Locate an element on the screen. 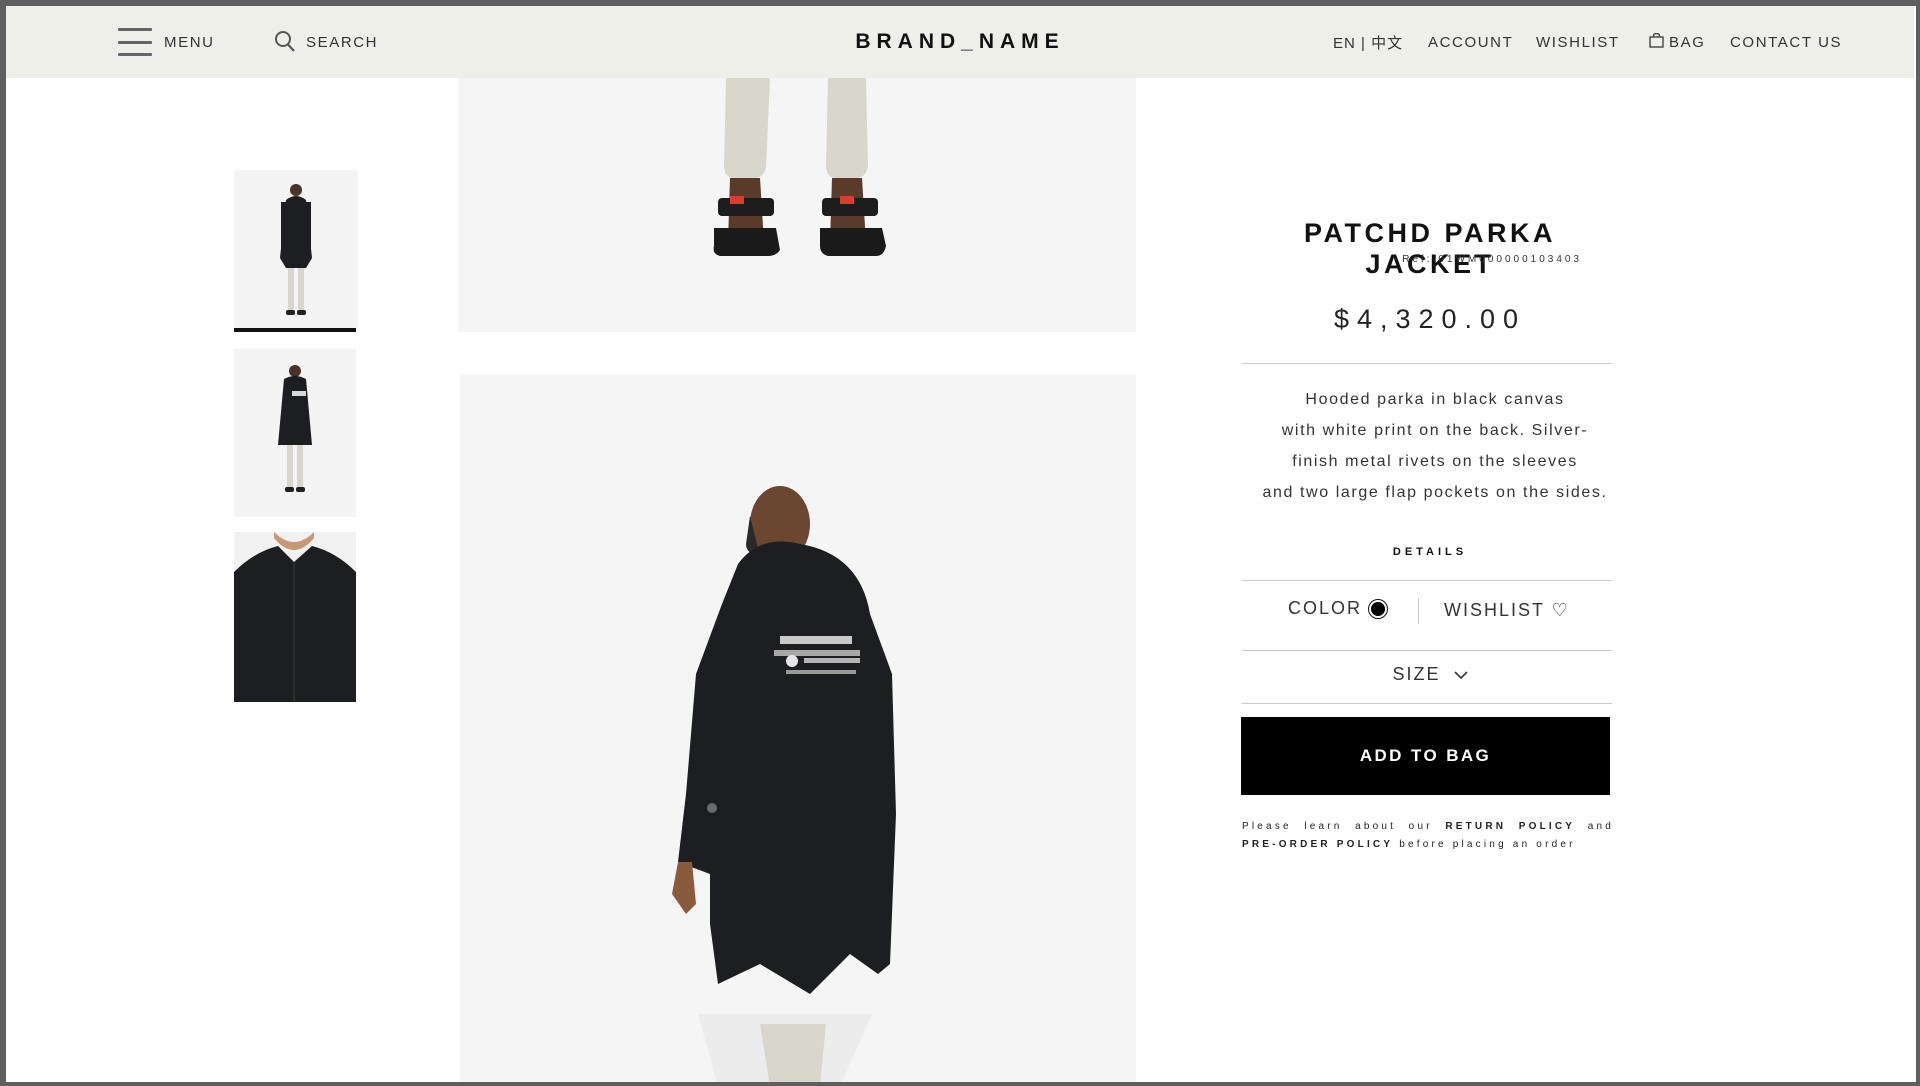  policy-prefix: Please learn about our is located at coordinates (1337, 826).